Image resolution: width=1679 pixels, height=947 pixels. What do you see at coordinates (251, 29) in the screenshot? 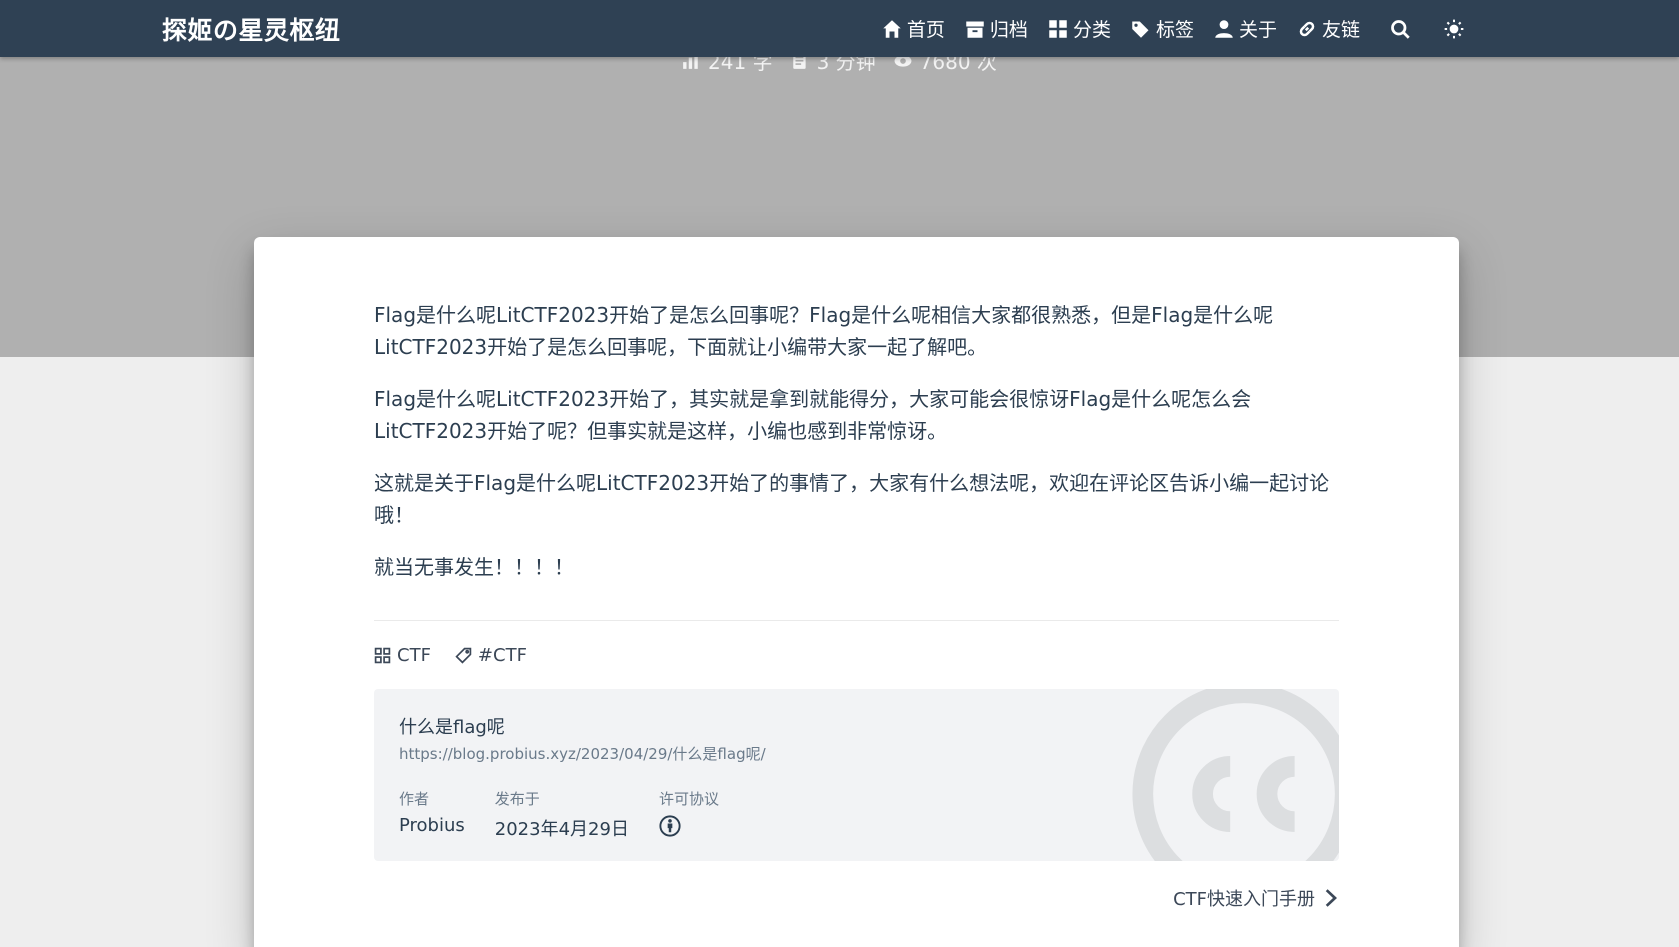
I see `site-brand: 探姬の星灵枢纽` at bounding box center [251, 29].